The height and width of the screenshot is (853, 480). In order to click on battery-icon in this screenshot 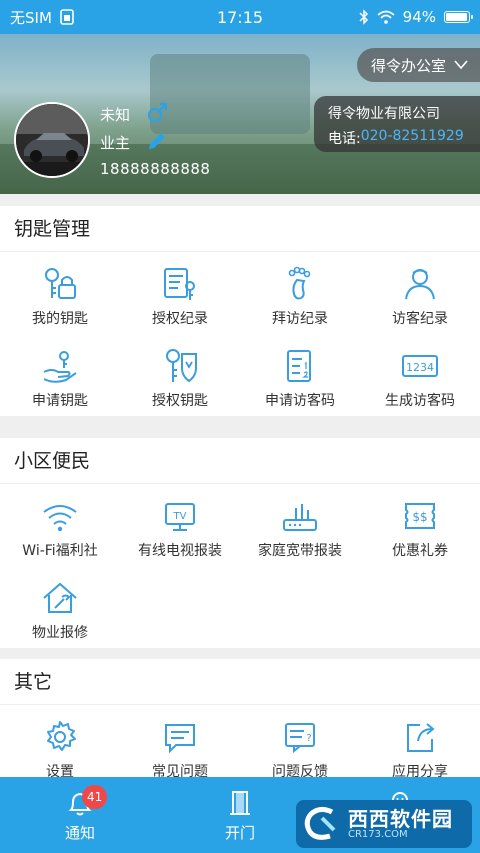, I will do `click(458, 17)`.